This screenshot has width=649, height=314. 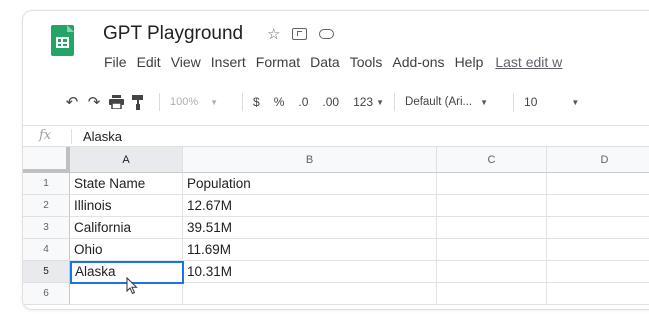 I want to click on star-icon: ☆, so click(x=273, y=34).